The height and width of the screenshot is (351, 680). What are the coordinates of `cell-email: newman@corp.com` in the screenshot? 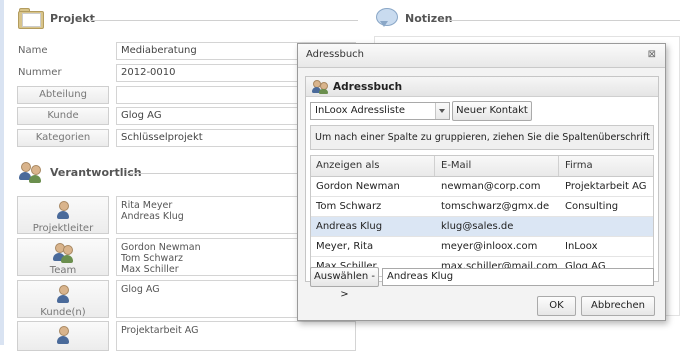 It's located at (491, 186).